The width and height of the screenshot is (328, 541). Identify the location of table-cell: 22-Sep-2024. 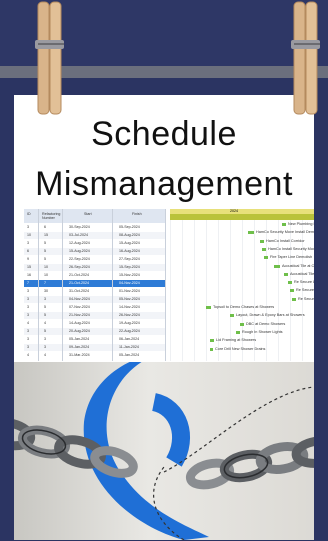
(79, 259).